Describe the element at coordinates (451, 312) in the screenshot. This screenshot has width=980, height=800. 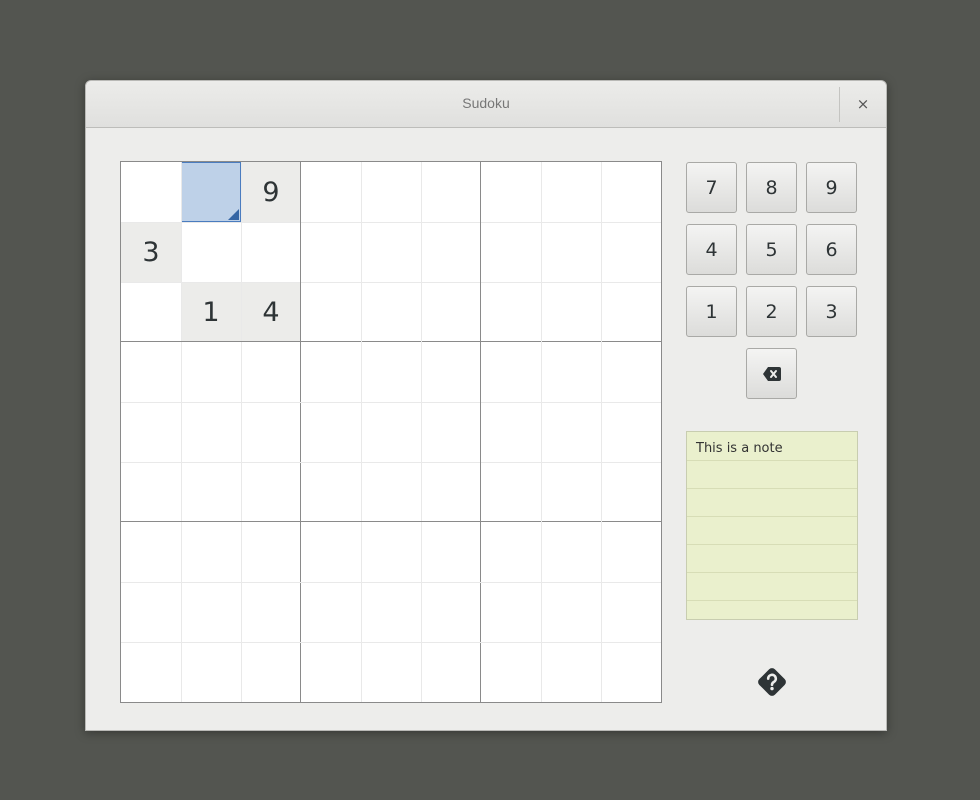
I see `board-cell-r3c6` at that location.